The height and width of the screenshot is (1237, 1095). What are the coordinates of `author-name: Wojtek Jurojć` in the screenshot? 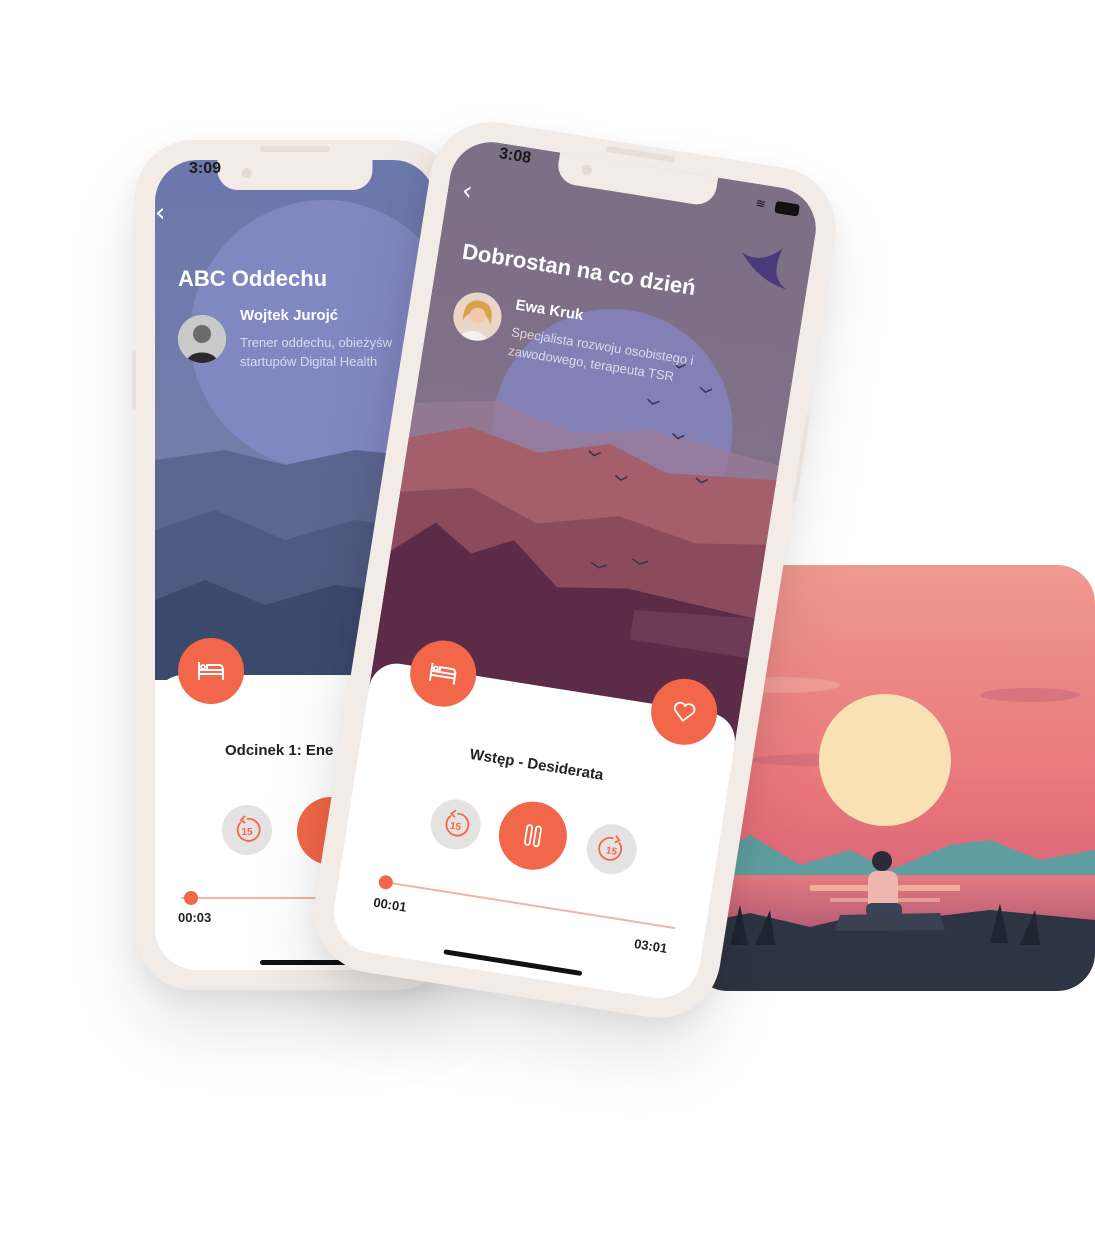 It's located at (289, 315).